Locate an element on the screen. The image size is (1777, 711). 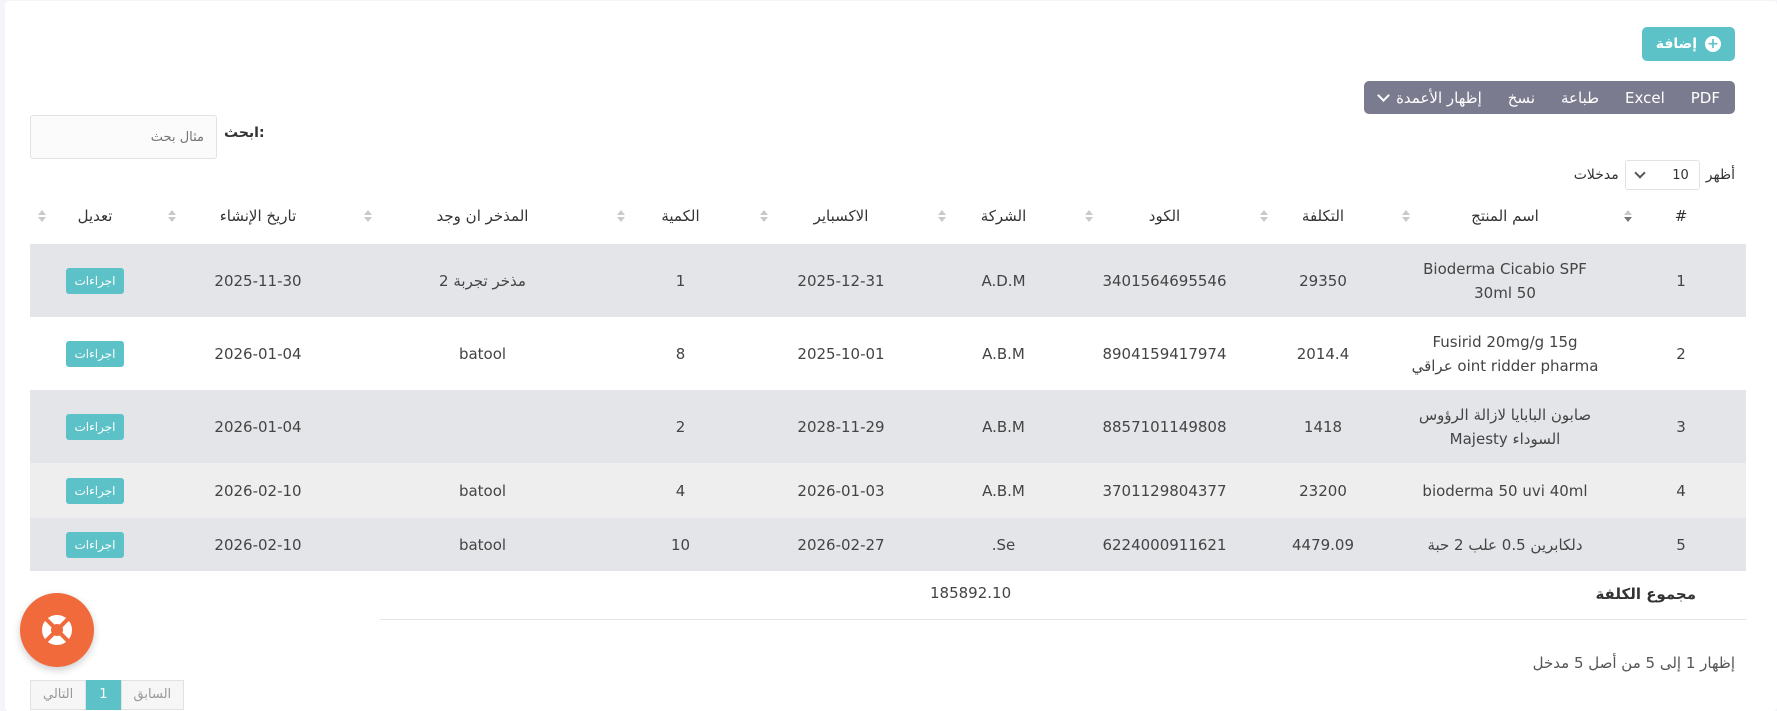
cell-product-name: دلكابرين 0.5 علب 2 حبة is located at coordinates (1505, 544).